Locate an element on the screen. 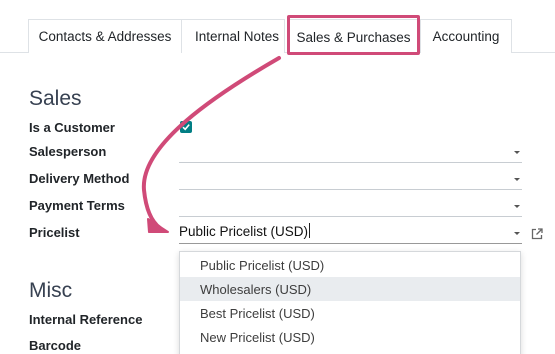  tab-contacts-addresses: Contacts & Addresses is located at coordinates (105, 36).